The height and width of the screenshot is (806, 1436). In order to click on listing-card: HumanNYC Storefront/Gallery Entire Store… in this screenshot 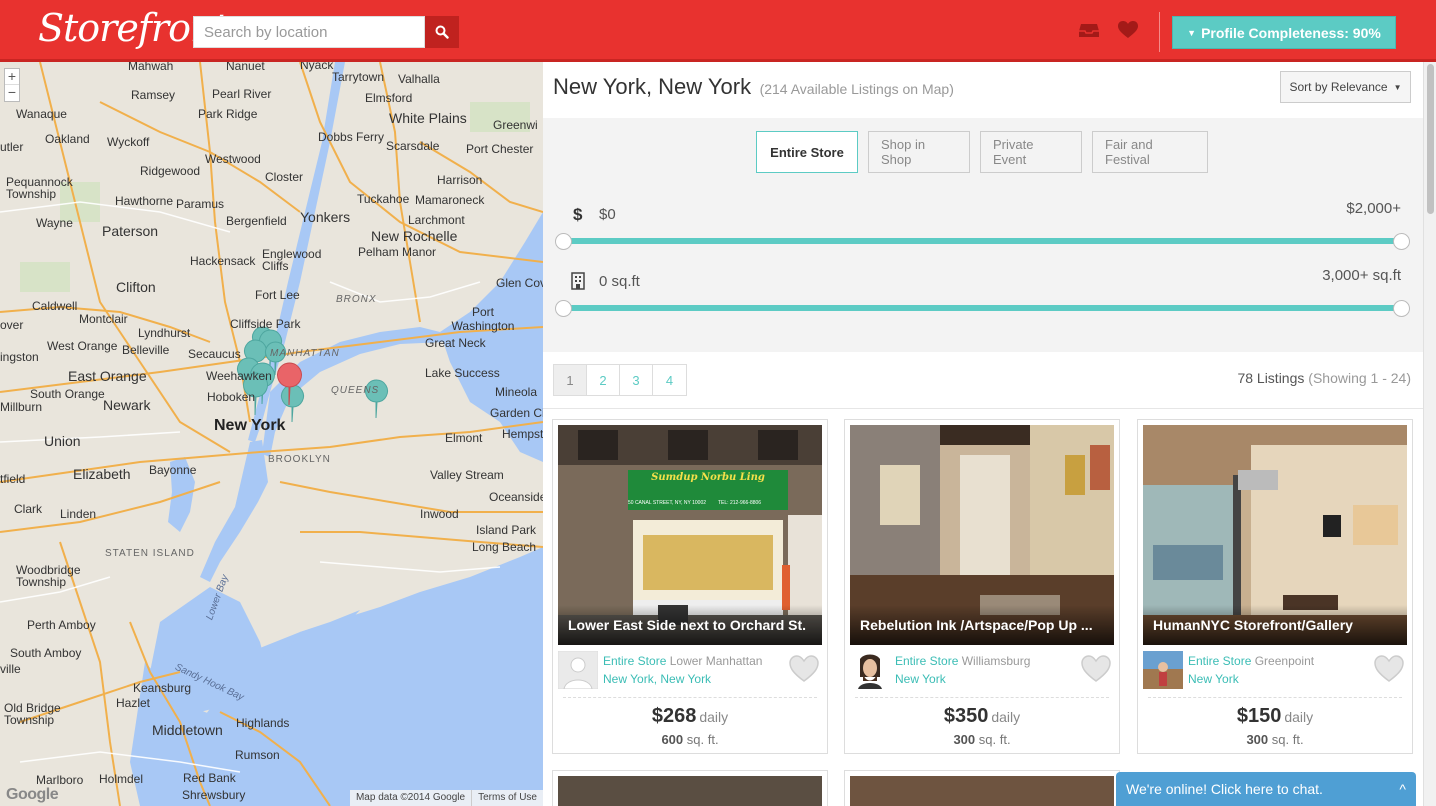, I will do `click(1275, 586)`.